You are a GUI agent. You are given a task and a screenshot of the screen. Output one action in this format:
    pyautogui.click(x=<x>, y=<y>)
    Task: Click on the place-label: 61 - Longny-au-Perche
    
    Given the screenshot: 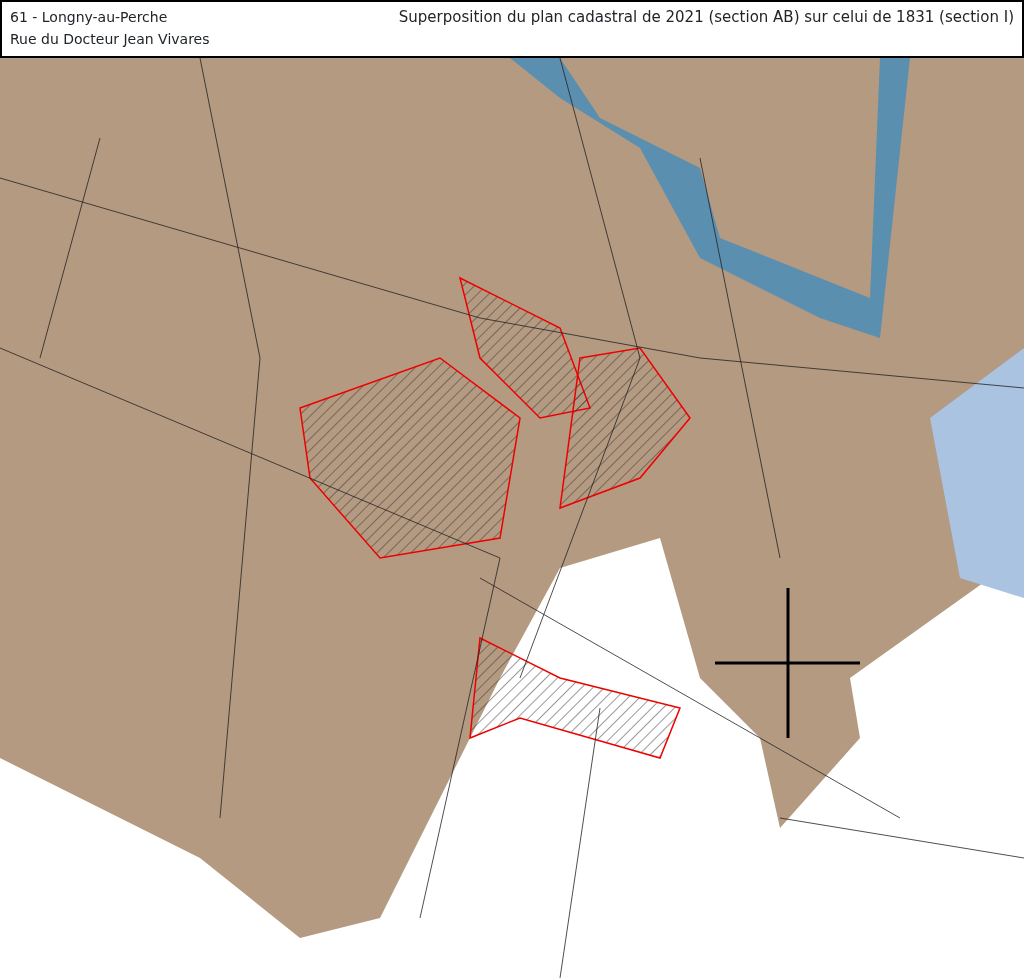 What is the action you would take?
    pyautogui.click(x=89, y=17)
    